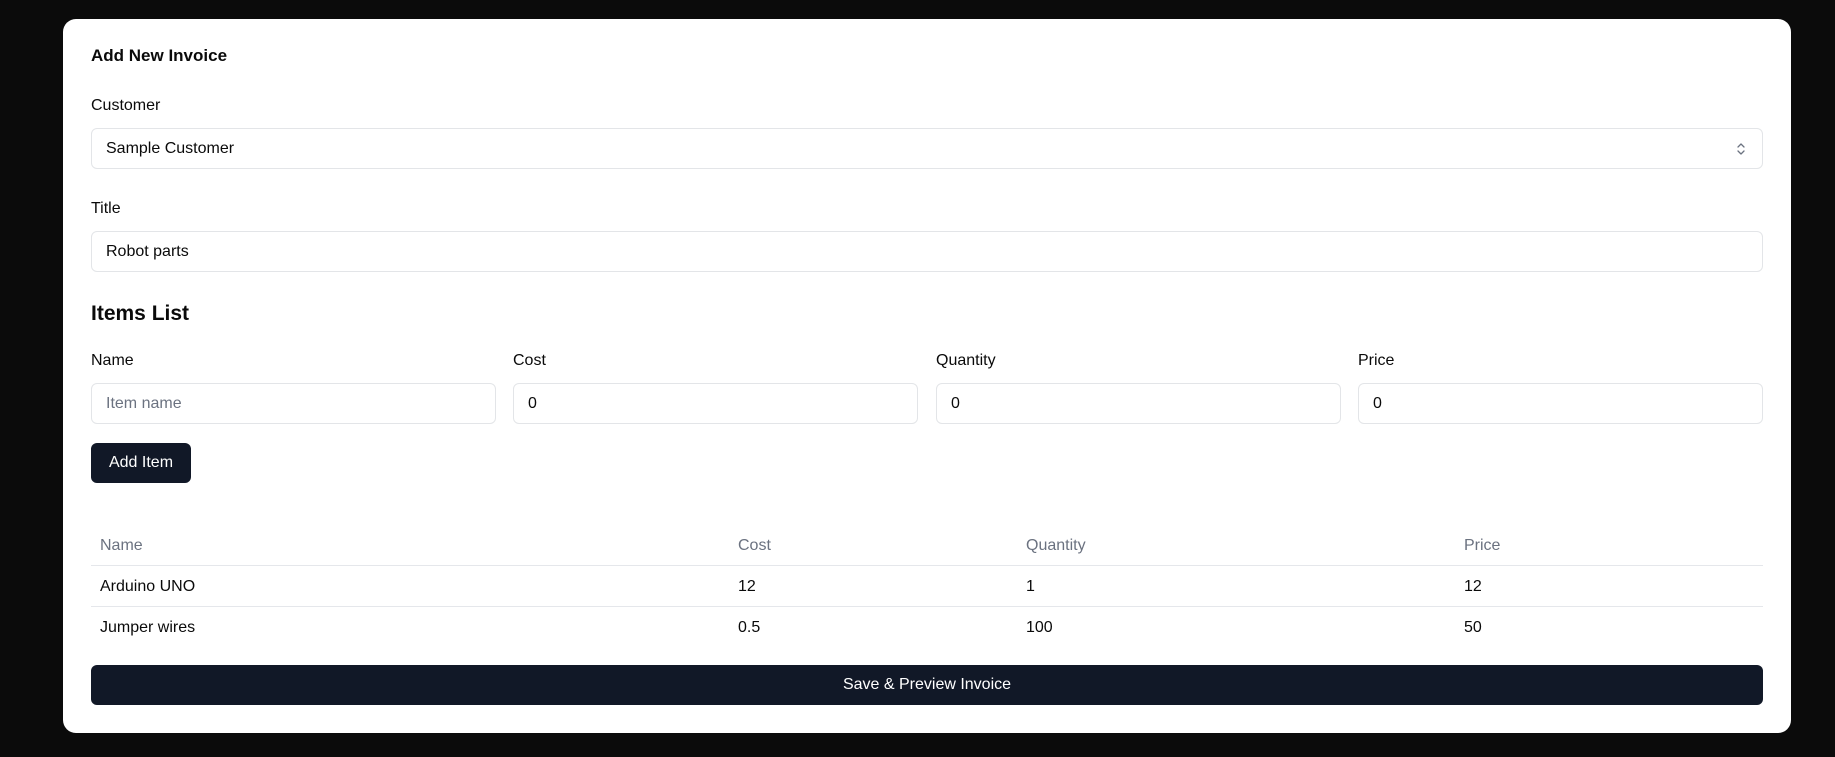 This screenshot has height=757, width=1835. What do you see at coordinates (927, 545) in the screenshot?
I see `table-header-row: Name Cost Quantity Price` at bounding box center [927, 545].